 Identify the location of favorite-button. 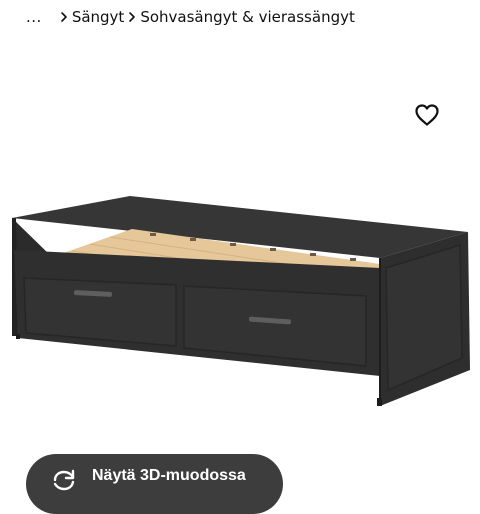
(427, 115).